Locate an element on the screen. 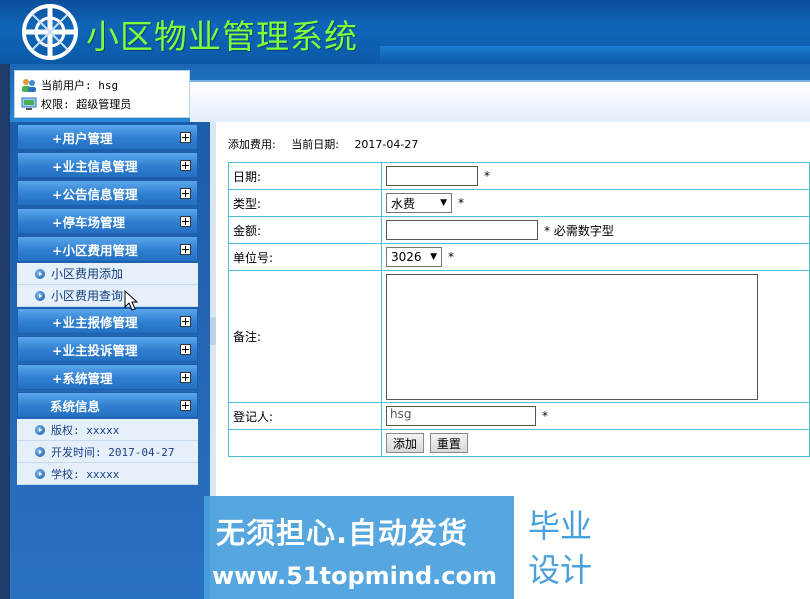 The width and height of the screenshot is (810, 599). menu-label: 系统信息 is located at coordinates (75, 406).